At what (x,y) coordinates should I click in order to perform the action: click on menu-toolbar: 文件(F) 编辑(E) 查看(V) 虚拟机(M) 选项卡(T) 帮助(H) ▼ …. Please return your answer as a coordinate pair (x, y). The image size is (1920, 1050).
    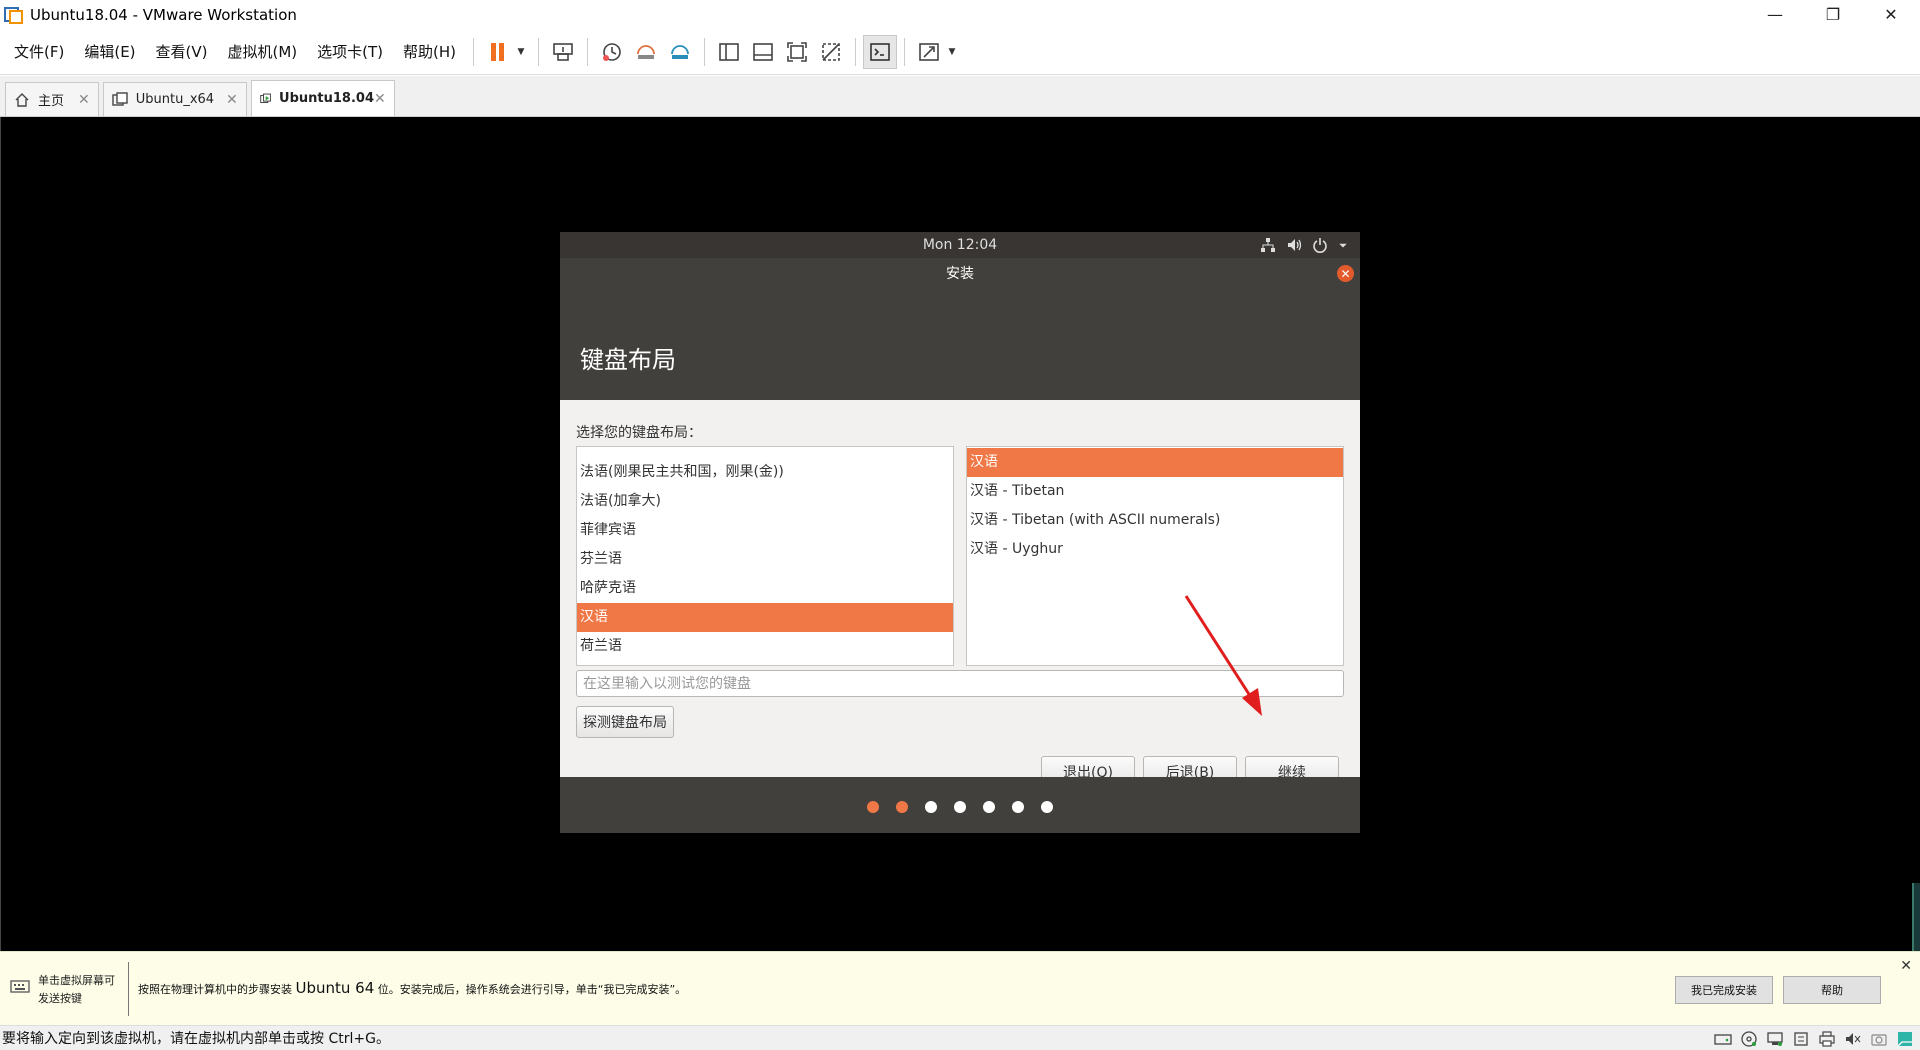
    Looking at the image, I should click on (960, 52).